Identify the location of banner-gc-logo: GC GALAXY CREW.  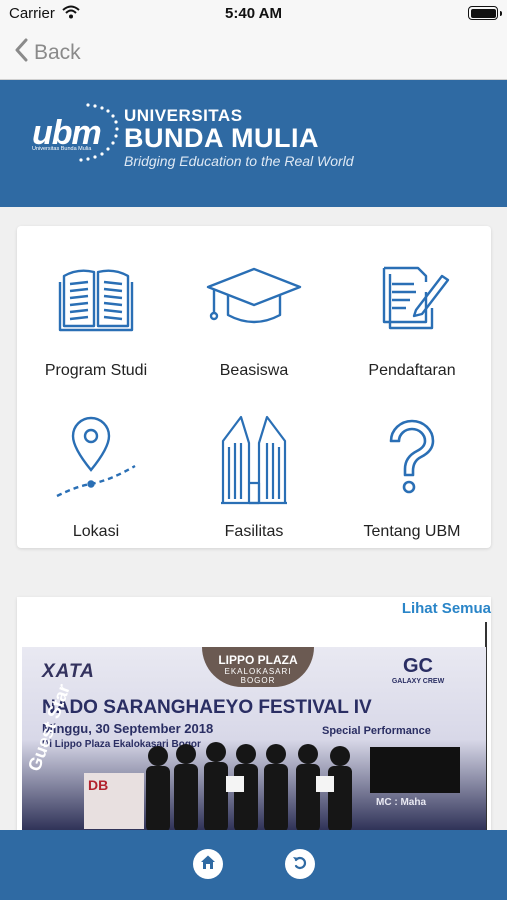
(418, 685).